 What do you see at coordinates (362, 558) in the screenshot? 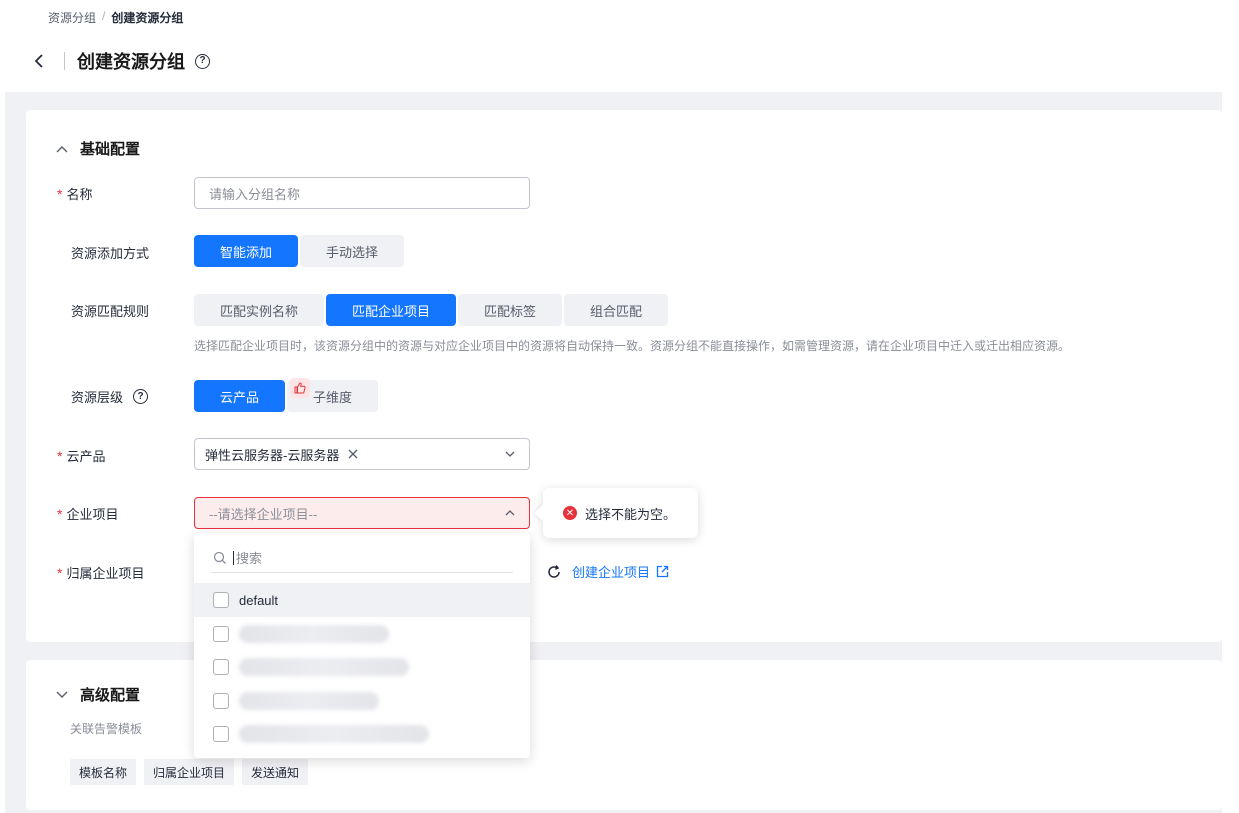
I see `dropdown-search-input: 搜索` at bounding box center [362, 558].